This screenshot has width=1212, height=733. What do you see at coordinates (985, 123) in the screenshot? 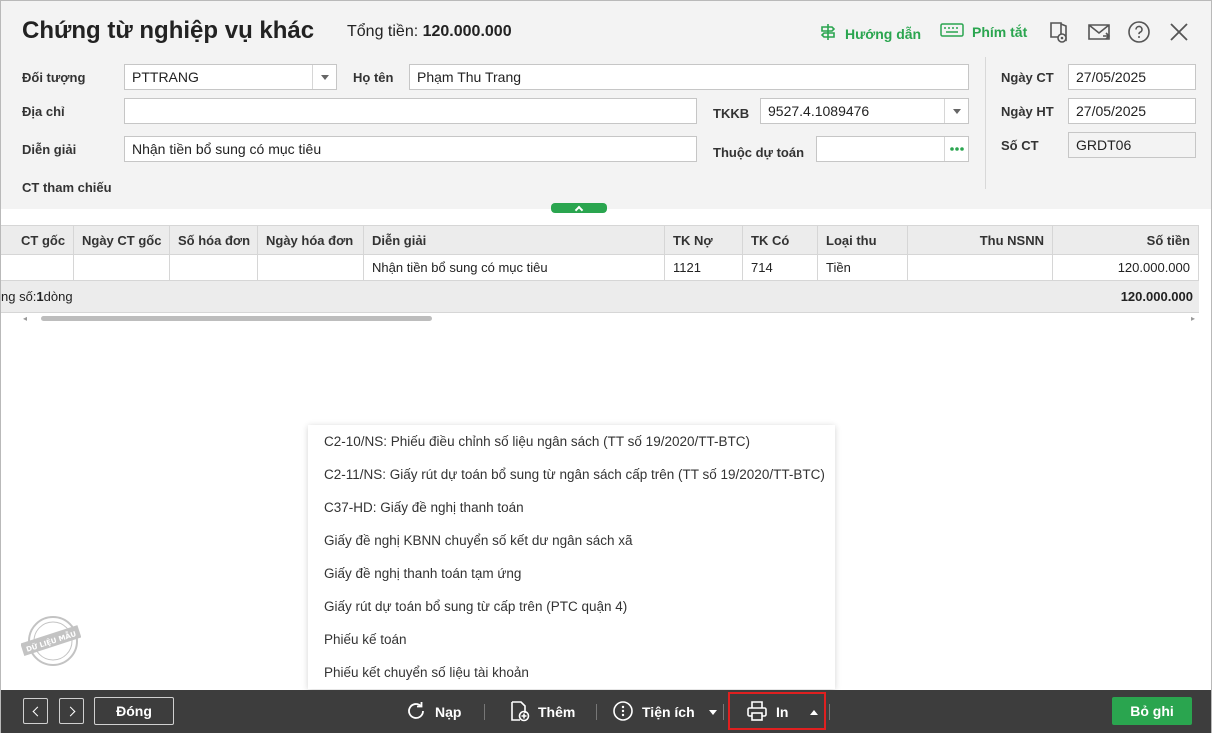
I see `divider` at bounding box center [985, 123].